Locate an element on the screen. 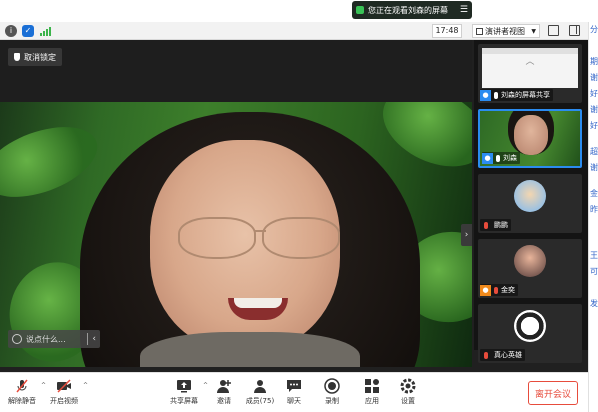 Image resolution: width=598 pixels, height=412 pixels. leave-meeting-button: 离开会议 is located at coordinates (553, 393).